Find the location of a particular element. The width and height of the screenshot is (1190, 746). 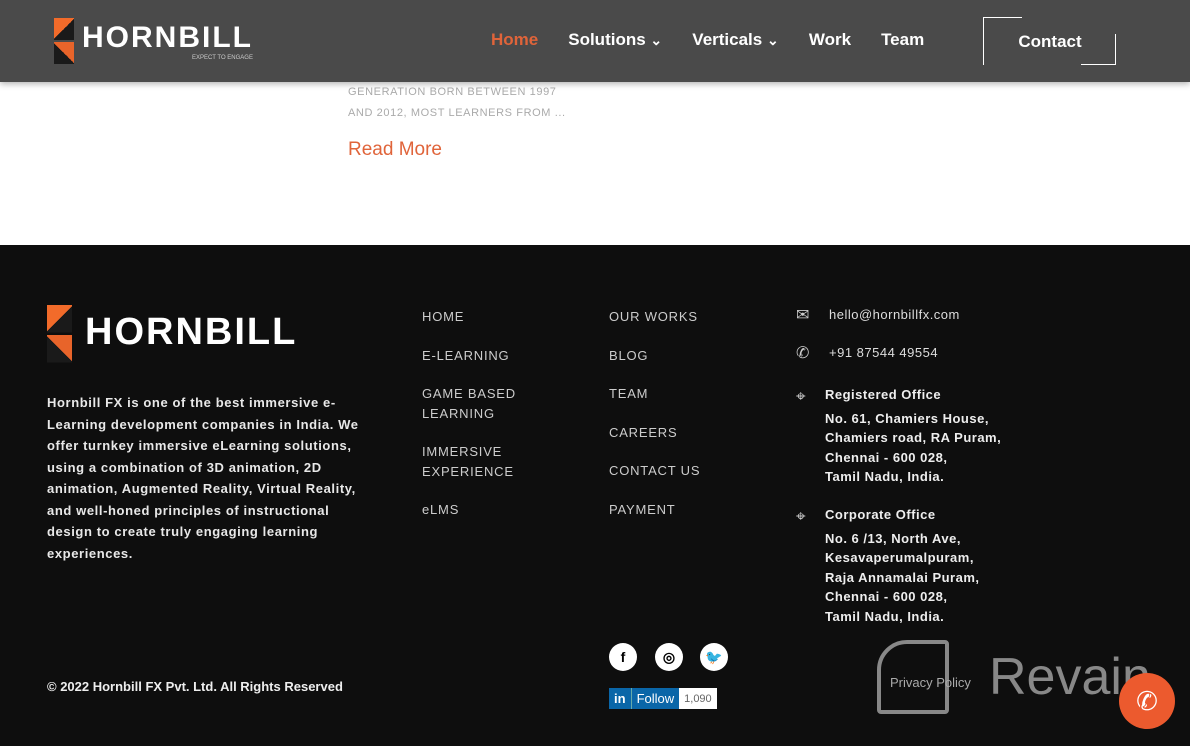

phone-link: +91 87544 49554 is located at coordinates (883, 352).